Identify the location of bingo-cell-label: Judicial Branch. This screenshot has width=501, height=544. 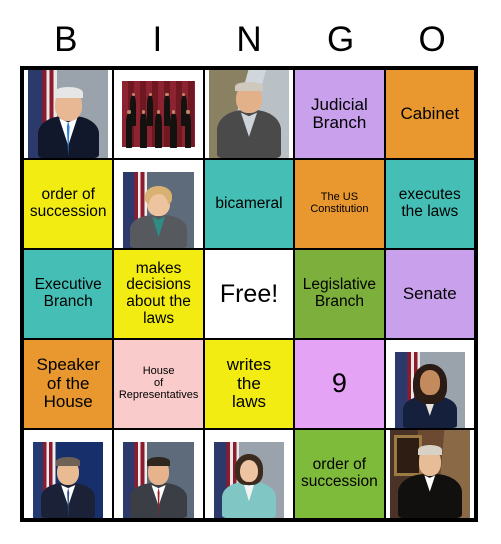
(339, 113).